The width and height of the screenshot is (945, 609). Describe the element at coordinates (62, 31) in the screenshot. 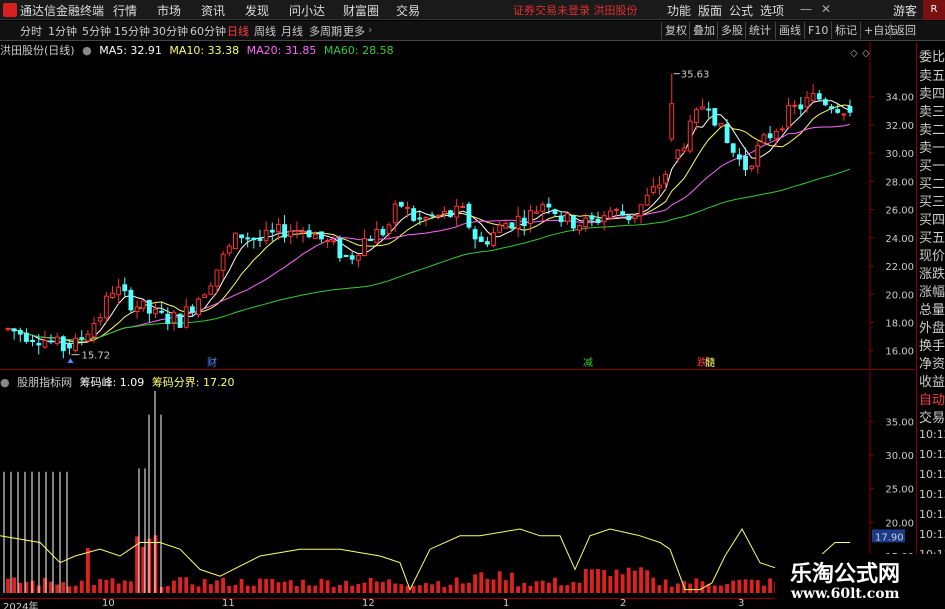

I see `period-1min: 1分钟` at that location.